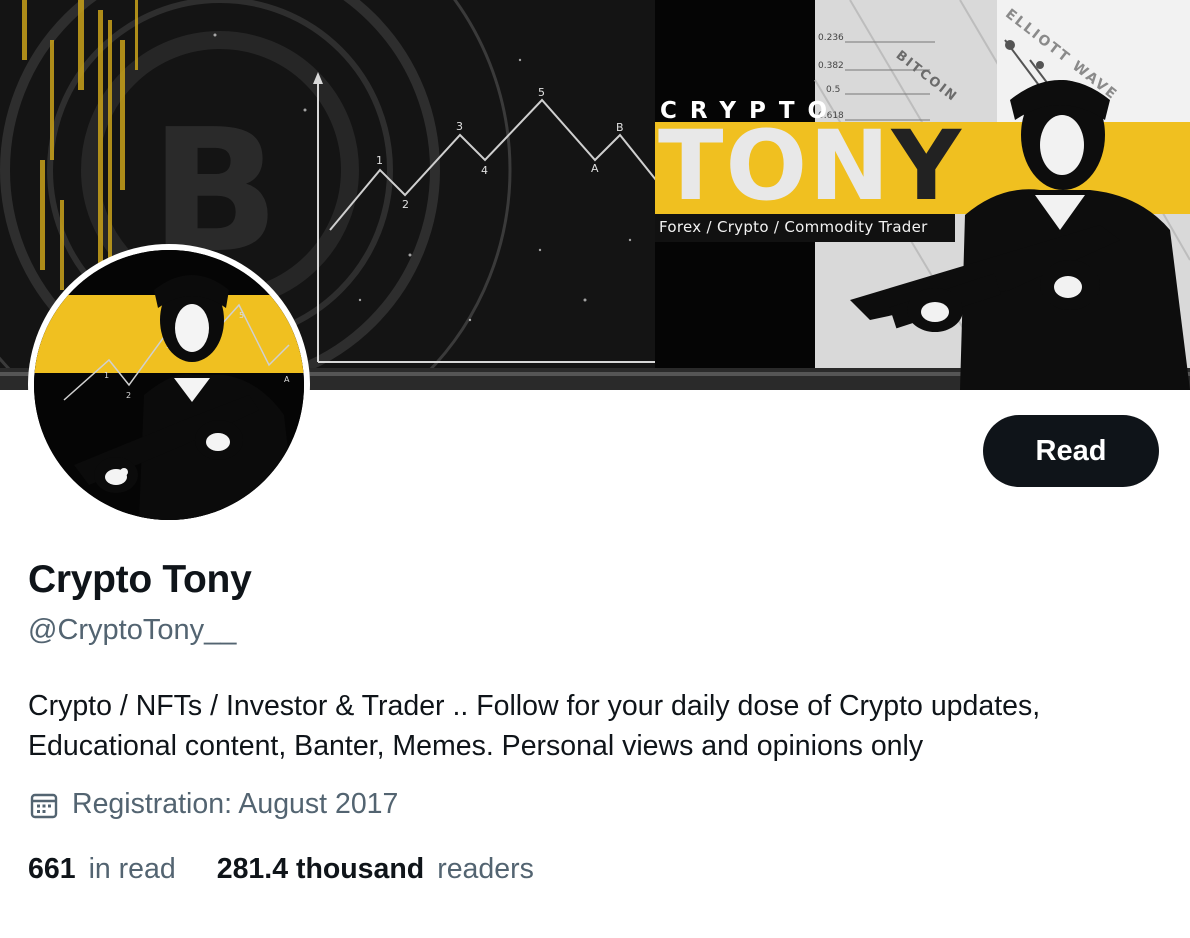 The image size is (1190, 938). What do you see at coordinates (927, 166) in the screenshot?
I see `banner-tony-dark: Y` at bounding box center [927, 166].